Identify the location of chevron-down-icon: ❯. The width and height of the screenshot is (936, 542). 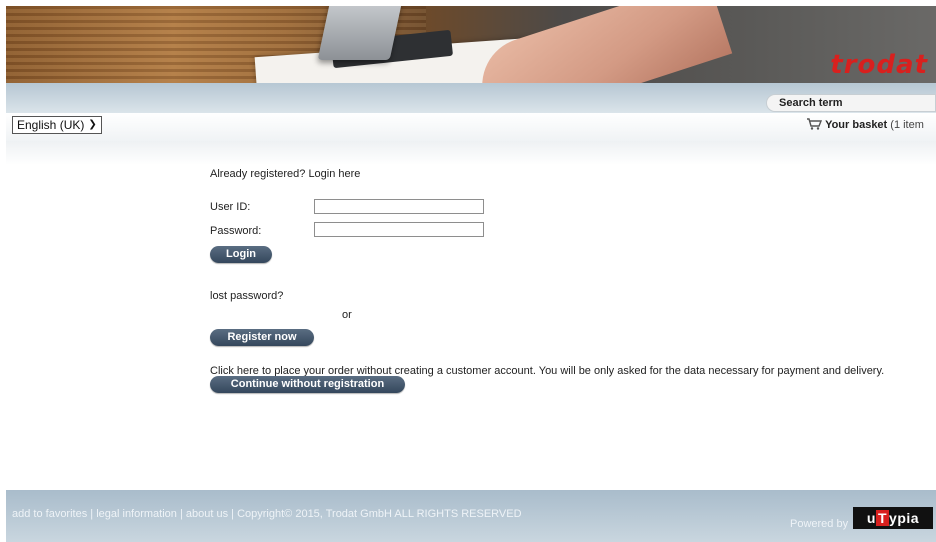
(92, 124).